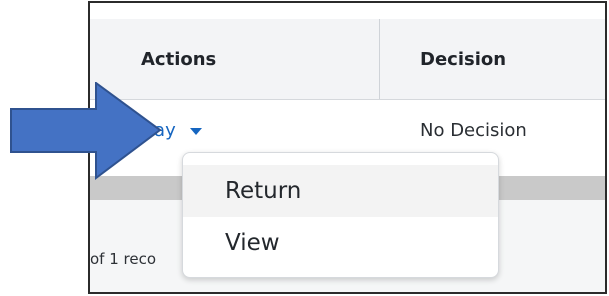 The width and height of the screenshot is (609, 296). I want to click on menu-item-return-label: Return, so click(263, 191).